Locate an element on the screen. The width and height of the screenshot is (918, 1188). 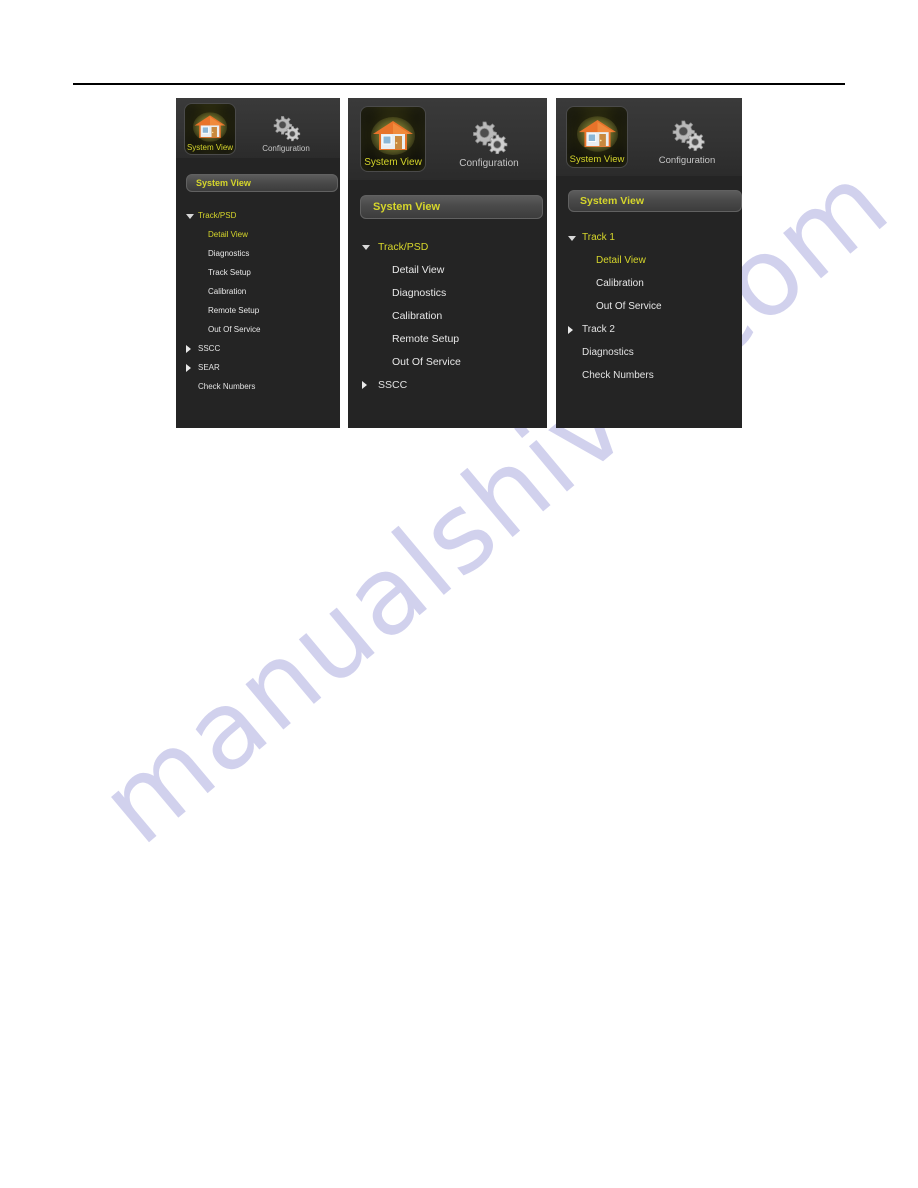
menu-item-sear: SEAR is located at coordinates (258, 367).